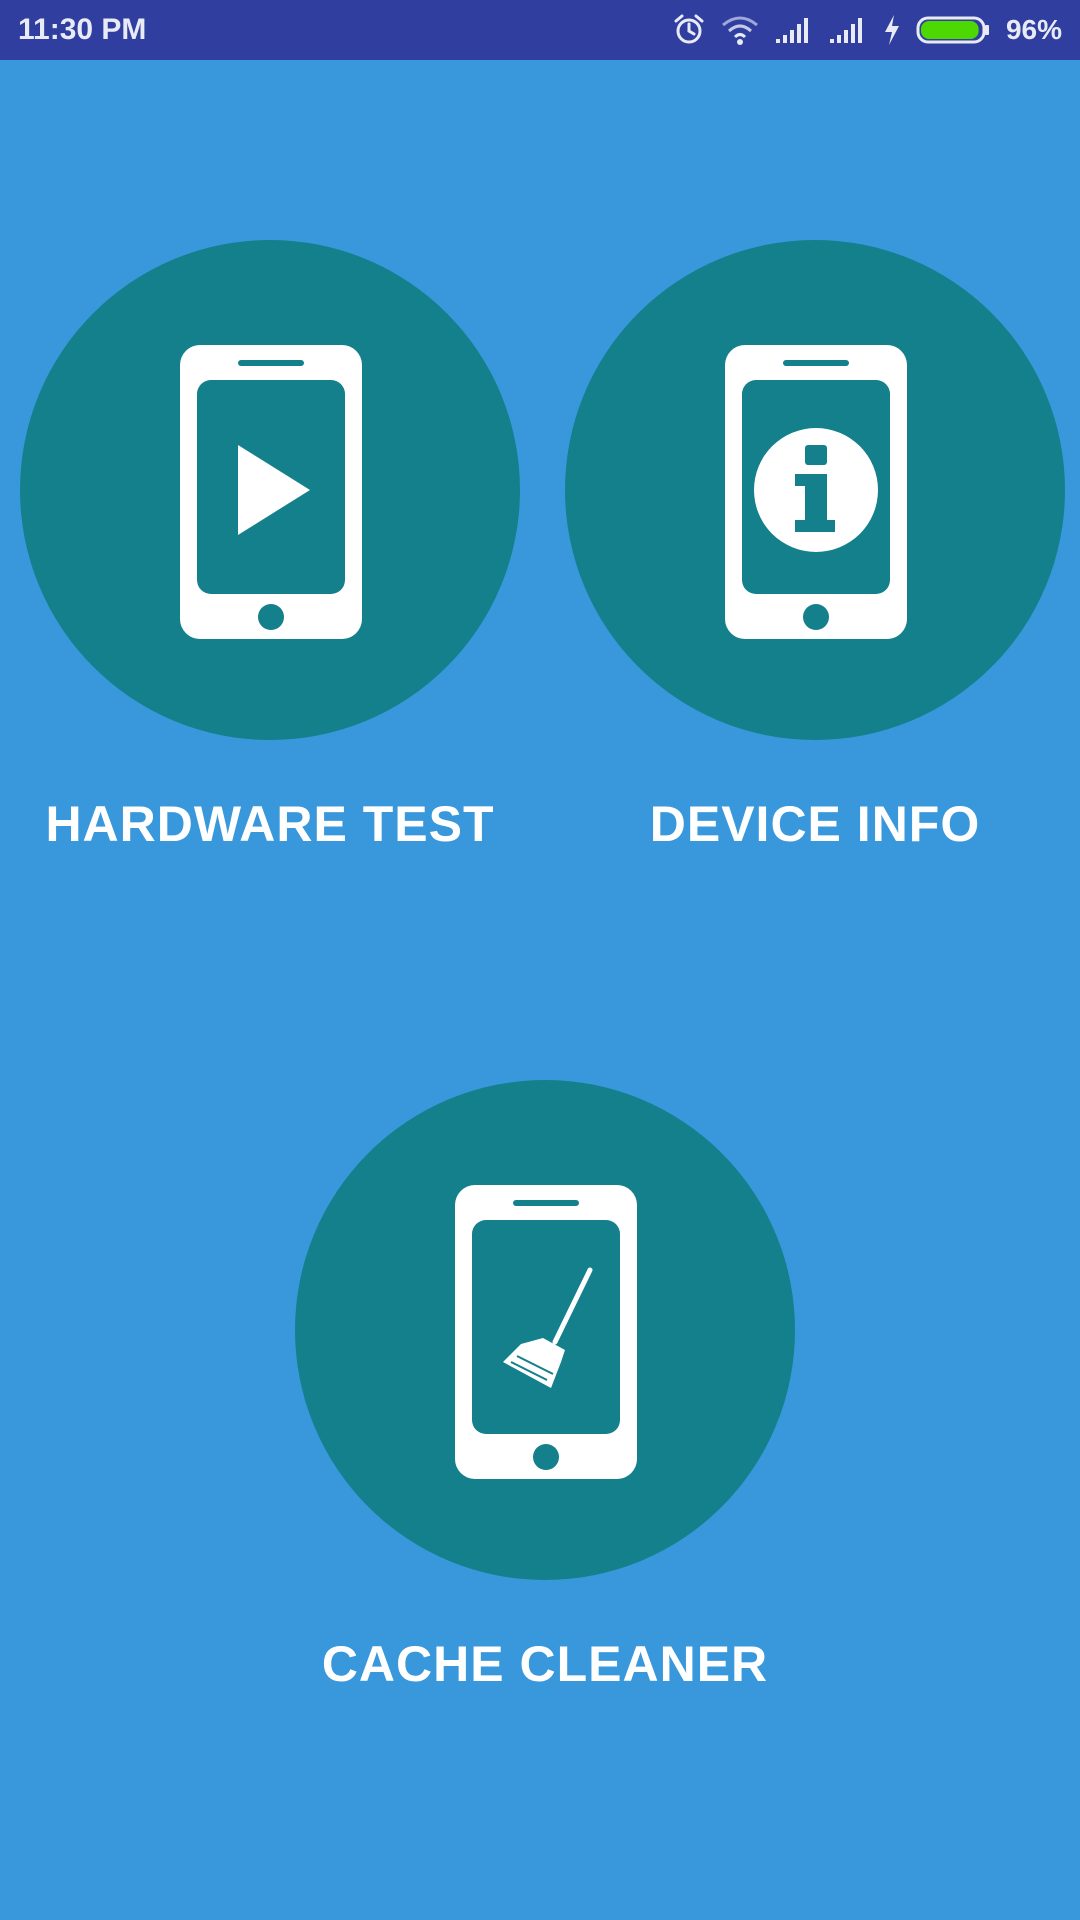 This screenshot has height=1920, width=1080. What do you see at coordinates (540, 30) in the screenshot?
I see `status-bar: 11:30 PM 96%` at bounding box center [540, 30].